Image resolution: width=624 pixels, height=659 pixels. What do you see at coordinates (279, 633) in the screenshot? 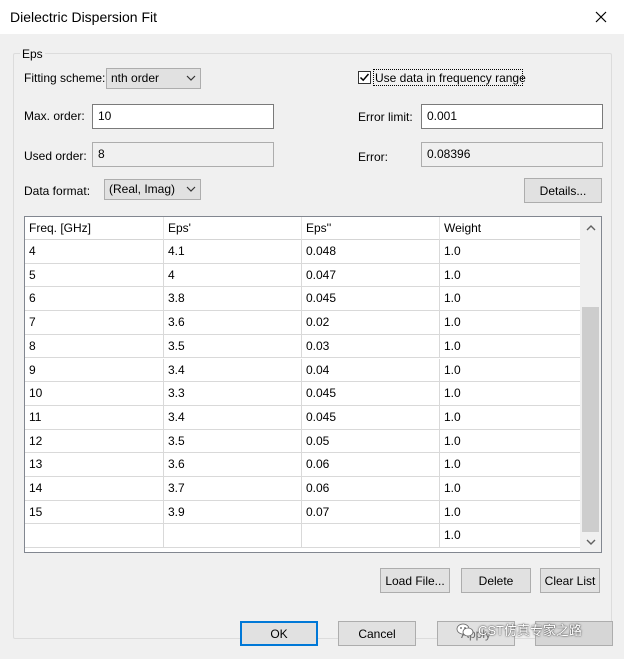
I see `ok-button: OK` at bounding box center [279, 633].